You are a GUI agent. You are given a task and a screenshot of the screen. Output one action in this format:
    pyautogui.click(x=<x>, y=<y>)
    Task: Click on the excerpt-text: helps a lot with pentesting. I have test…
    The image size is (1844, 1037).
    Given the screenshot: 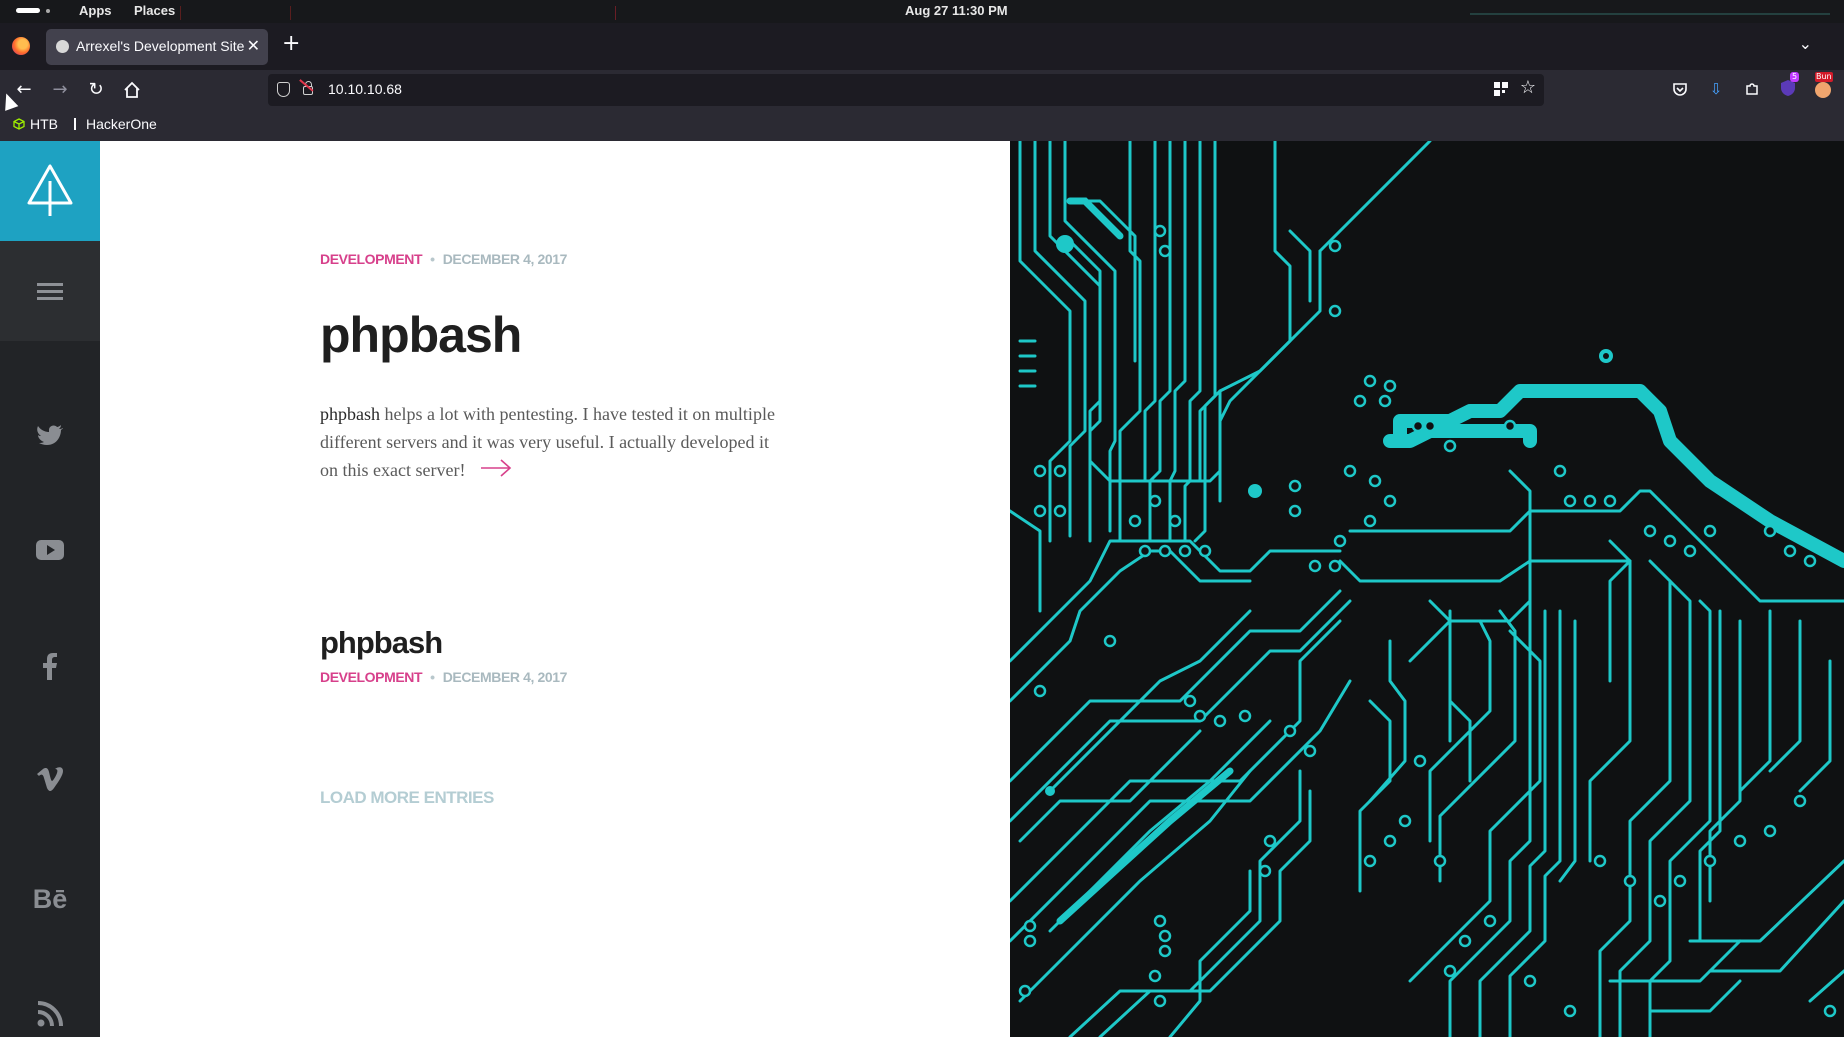 What is the action you would take?
    pyautogui.click(x=547, y=442)
    